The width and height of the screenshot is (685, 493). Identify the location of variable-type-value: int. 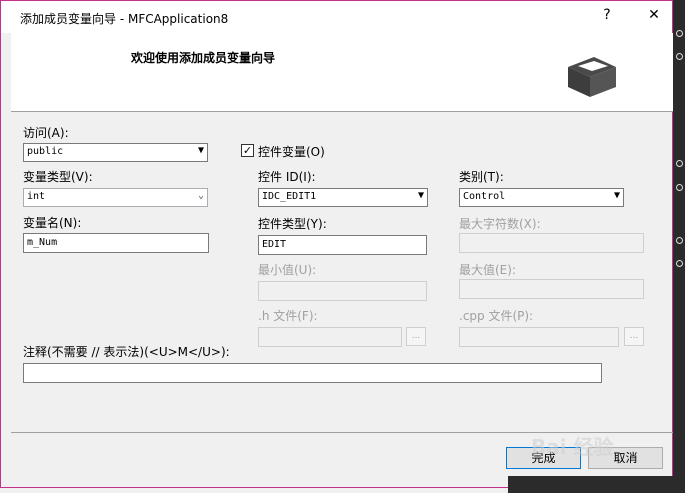
(36, 196).